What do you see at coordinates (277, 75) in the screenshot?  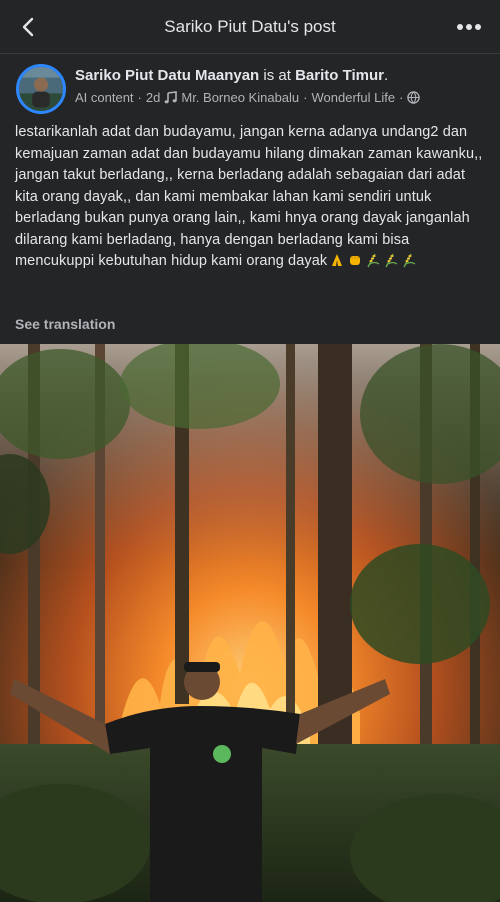 I see `is-at-text: is at` at bounding box center [277, 75].